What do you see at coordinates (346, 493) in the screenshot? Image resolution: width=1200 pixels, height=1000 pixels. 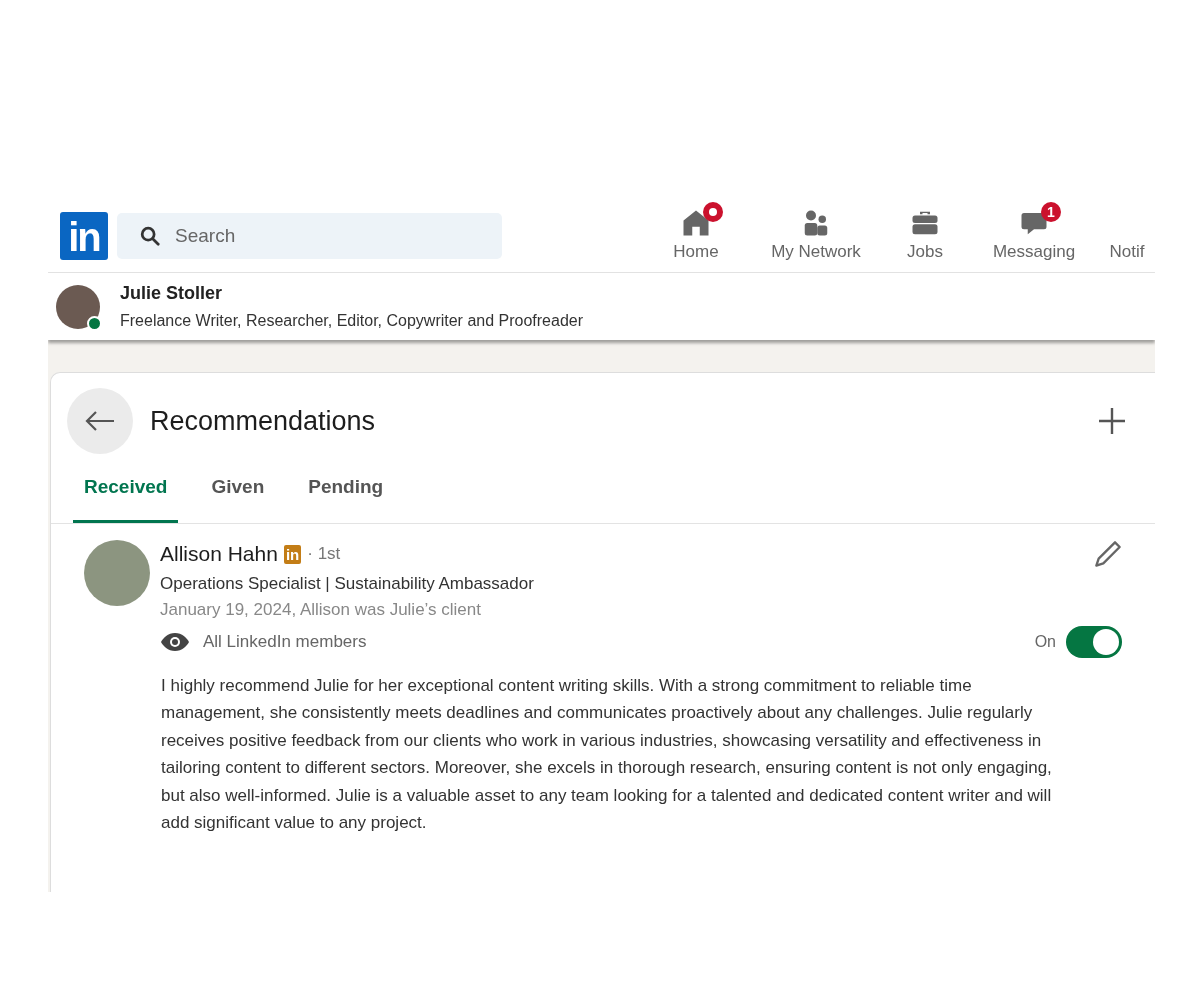 I see `tab: Pending` at bounding box center [346, 493].